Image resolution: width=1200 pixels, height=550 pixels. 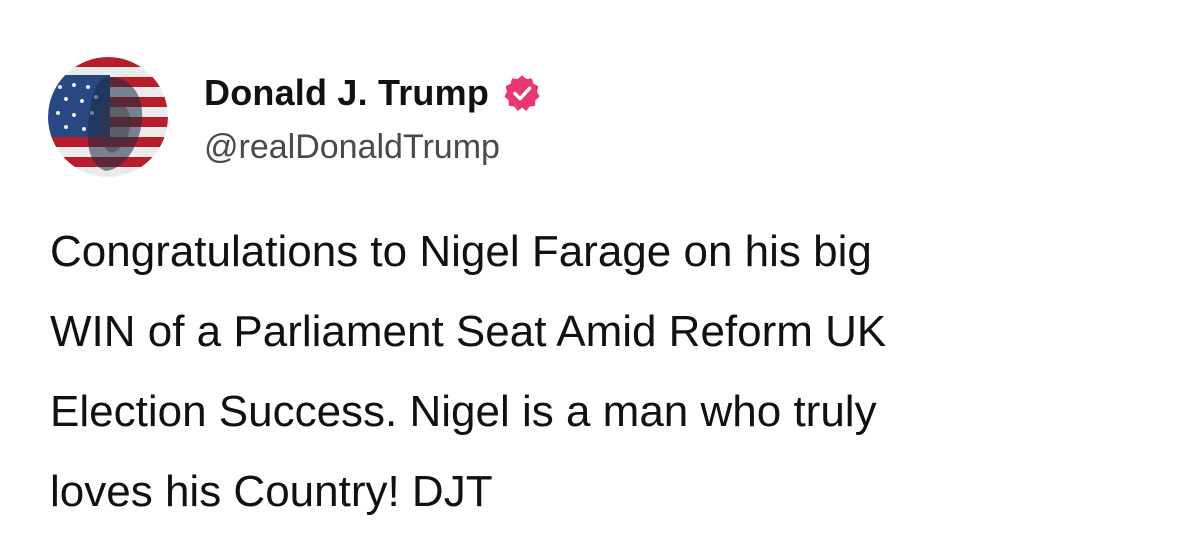 What do you see at coordinates (468, 331) in the screenshot?
I see `post-text-line: WIN of a Parliament Seat Amid Reform UK` at bounding box center [468, 331].